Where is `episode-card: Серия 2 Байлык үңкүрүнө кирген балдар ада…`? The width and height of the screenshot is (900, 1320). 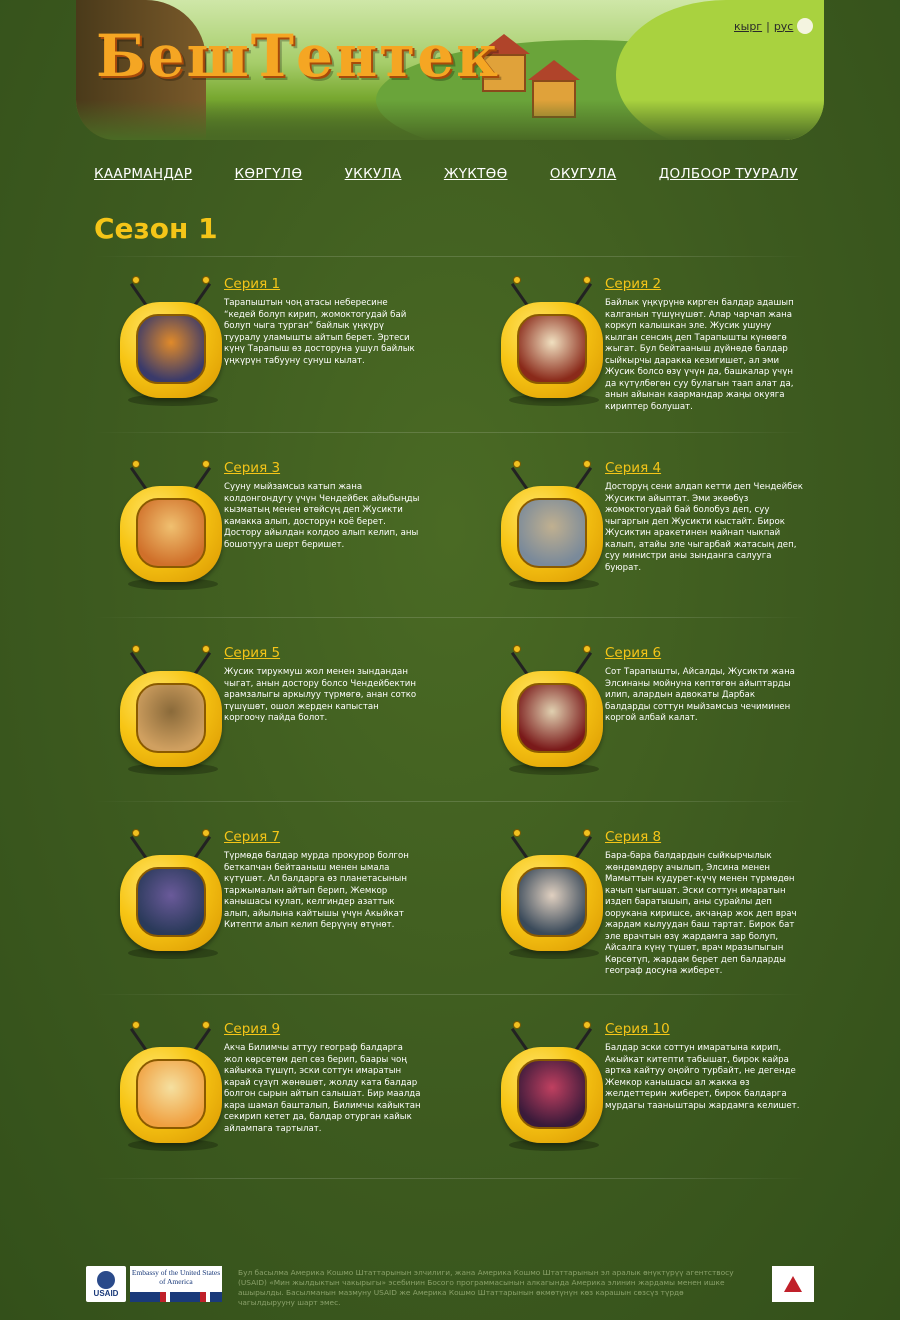
episode-card: Серия 2 Байлык үңкүрүнө кирген балдар ада… is located at coordinates (654, 361).